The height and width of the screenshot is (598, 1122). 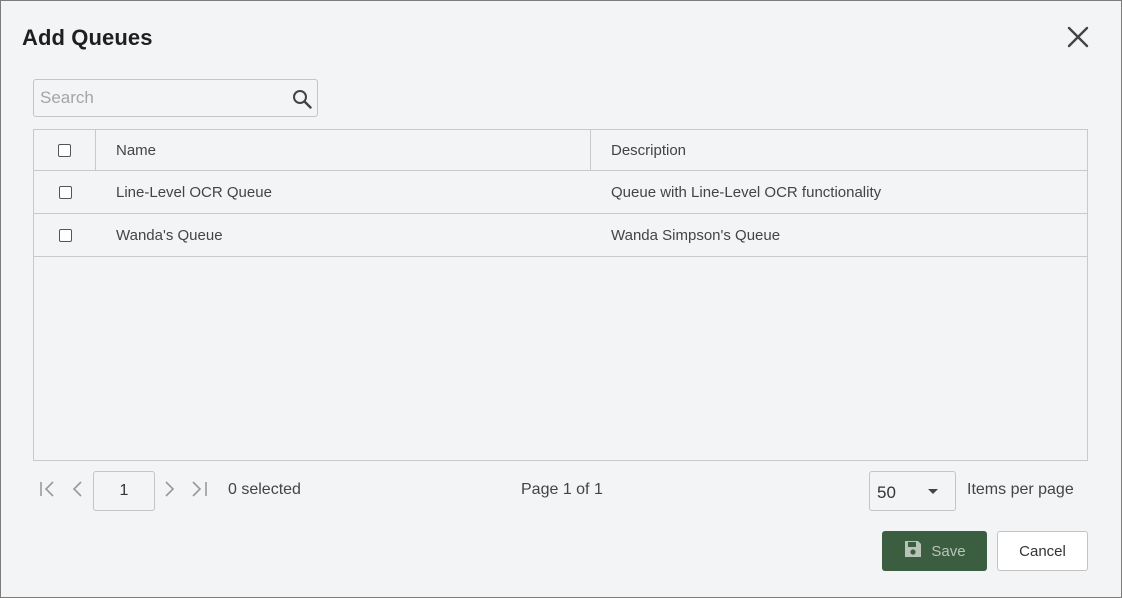 I want to click on last-page-icon, so click(x=199, y=491).